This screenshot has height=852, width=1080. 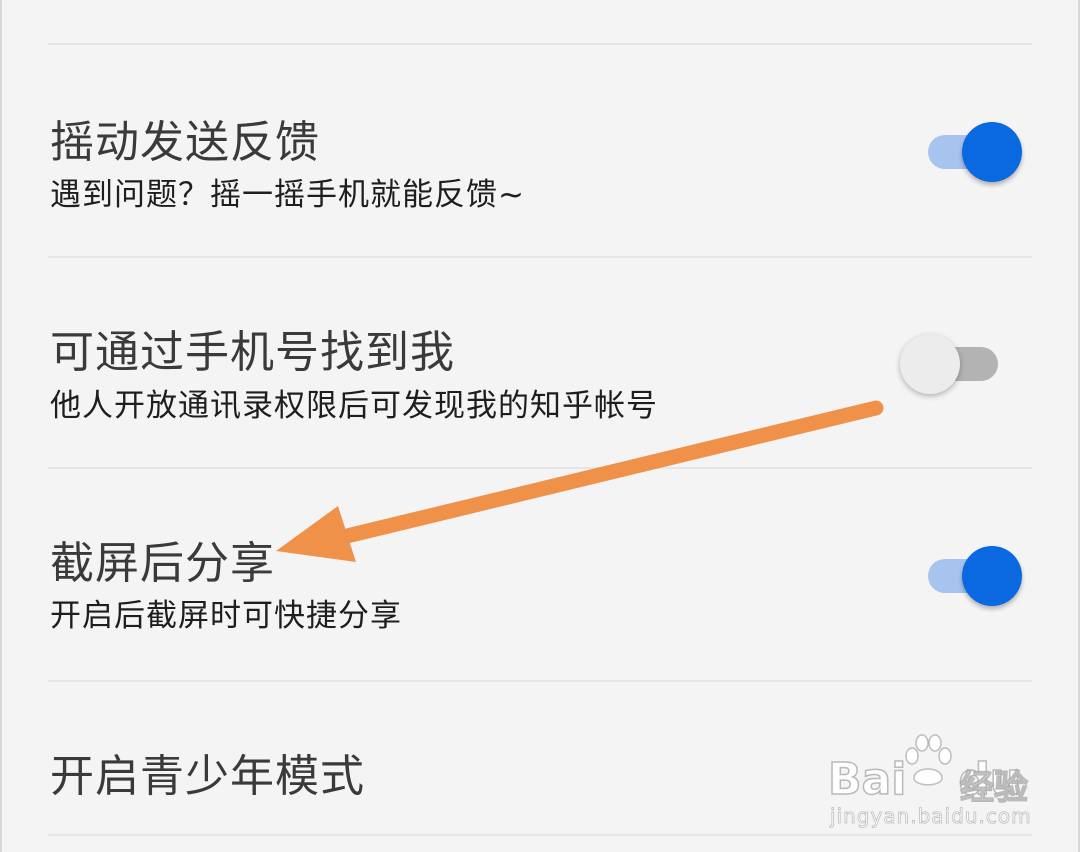 I want to click on setting-subtitle: 他人开放通讯录权限后可发现我的知乎帐号, so click(x=354, y=406).